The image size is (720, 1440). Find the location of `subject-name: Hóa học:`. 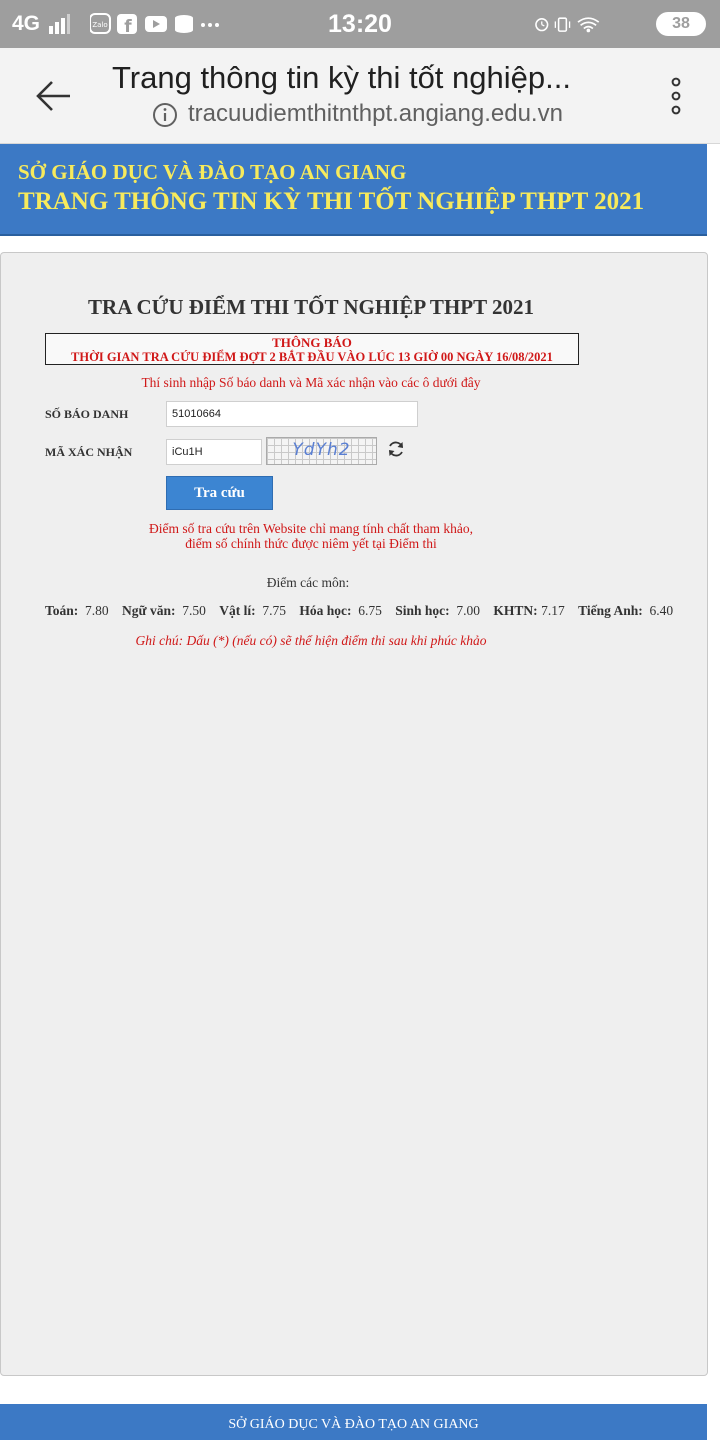

subject-name: Hóa học: is located at coordinates (325, 610).